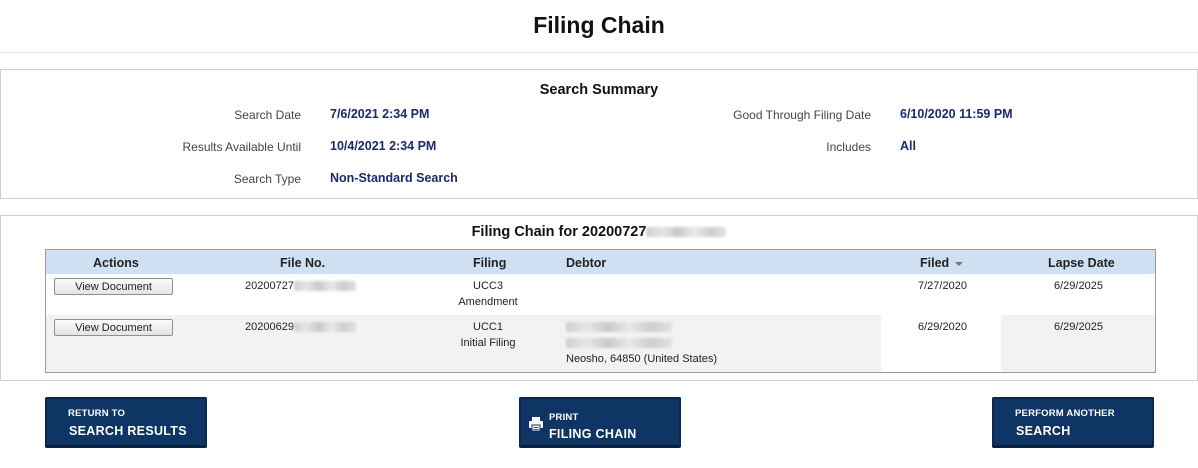 Image resolution: width=1198 pixels, height=468 pixels. I want to click on includes-value: All, so click(908, 146).